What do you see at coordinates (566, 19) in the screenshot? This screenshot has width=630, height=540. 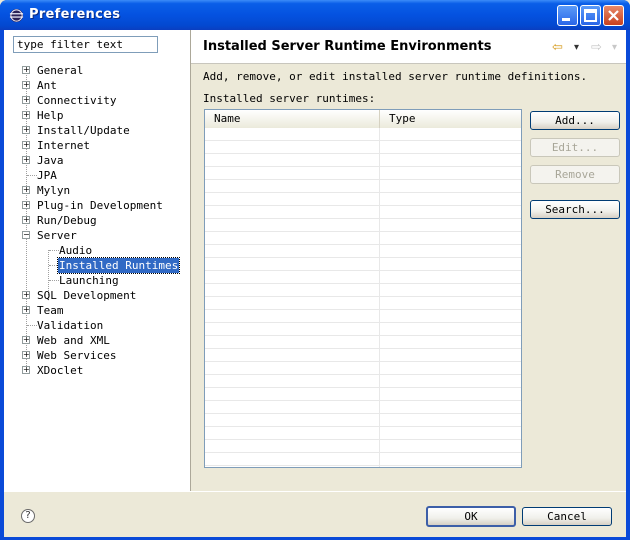 I see `minimize-icon` at bounding box center [566, 19].